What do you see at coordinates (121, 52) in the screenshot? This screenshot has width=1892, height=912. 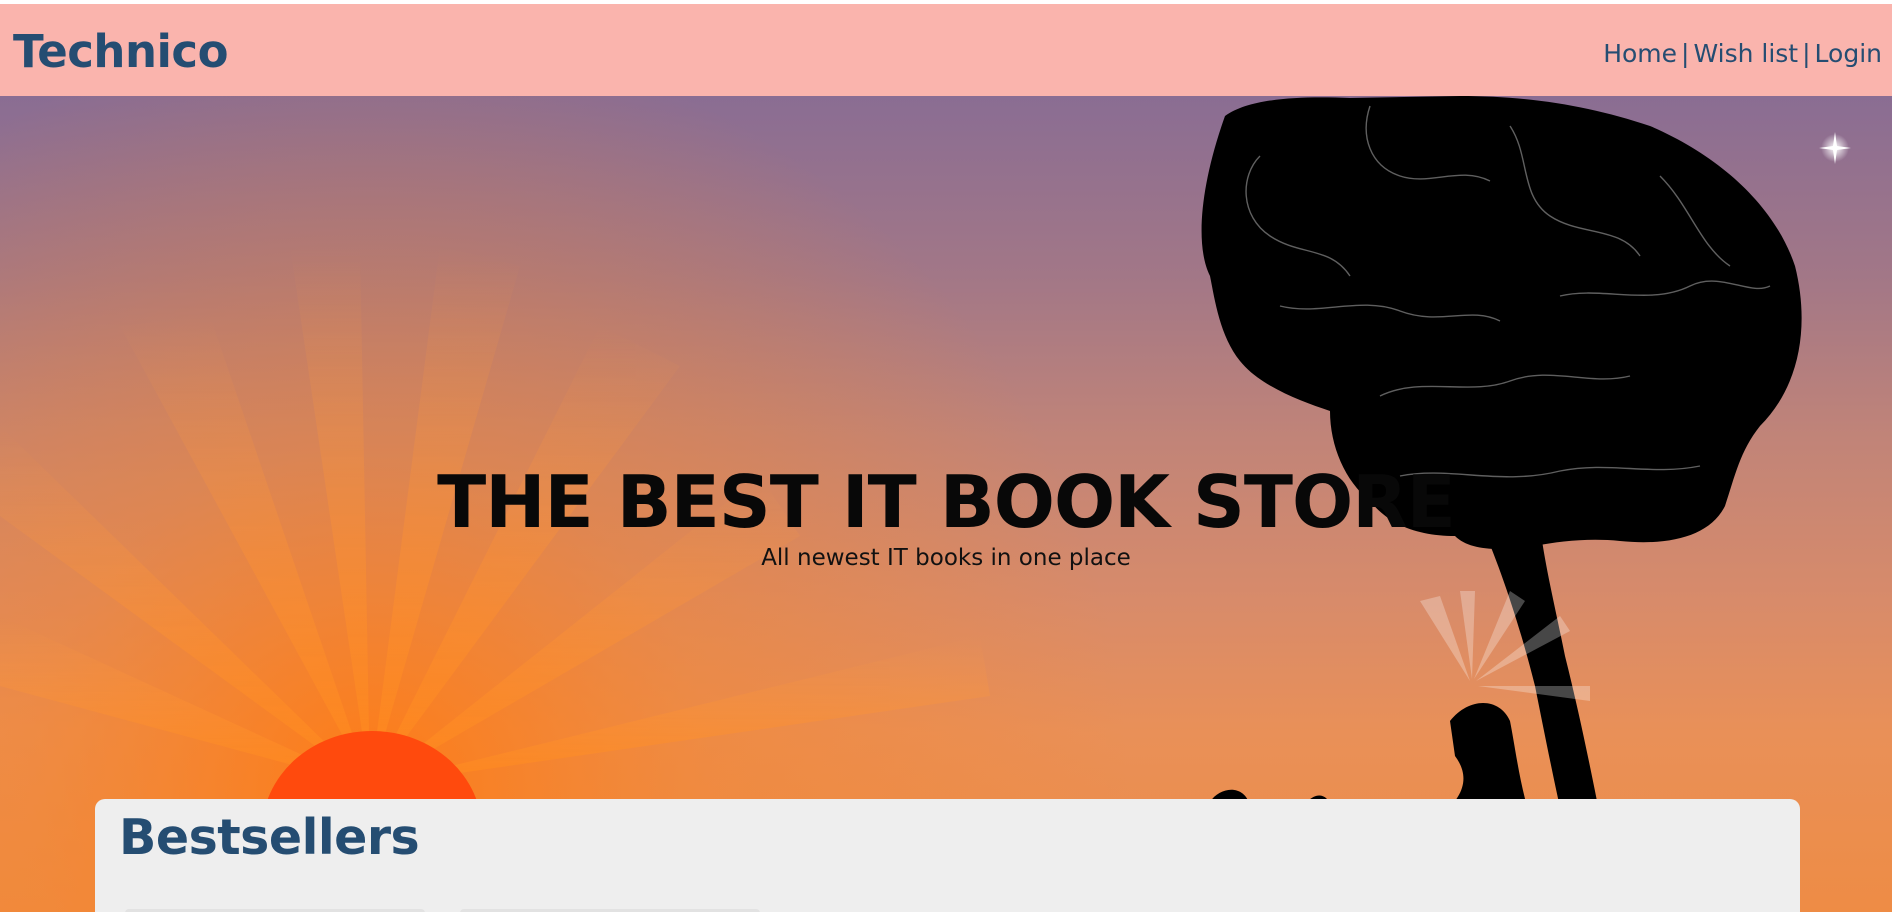 I see `brand-logo: Technico` at bounding box center [121, 52].